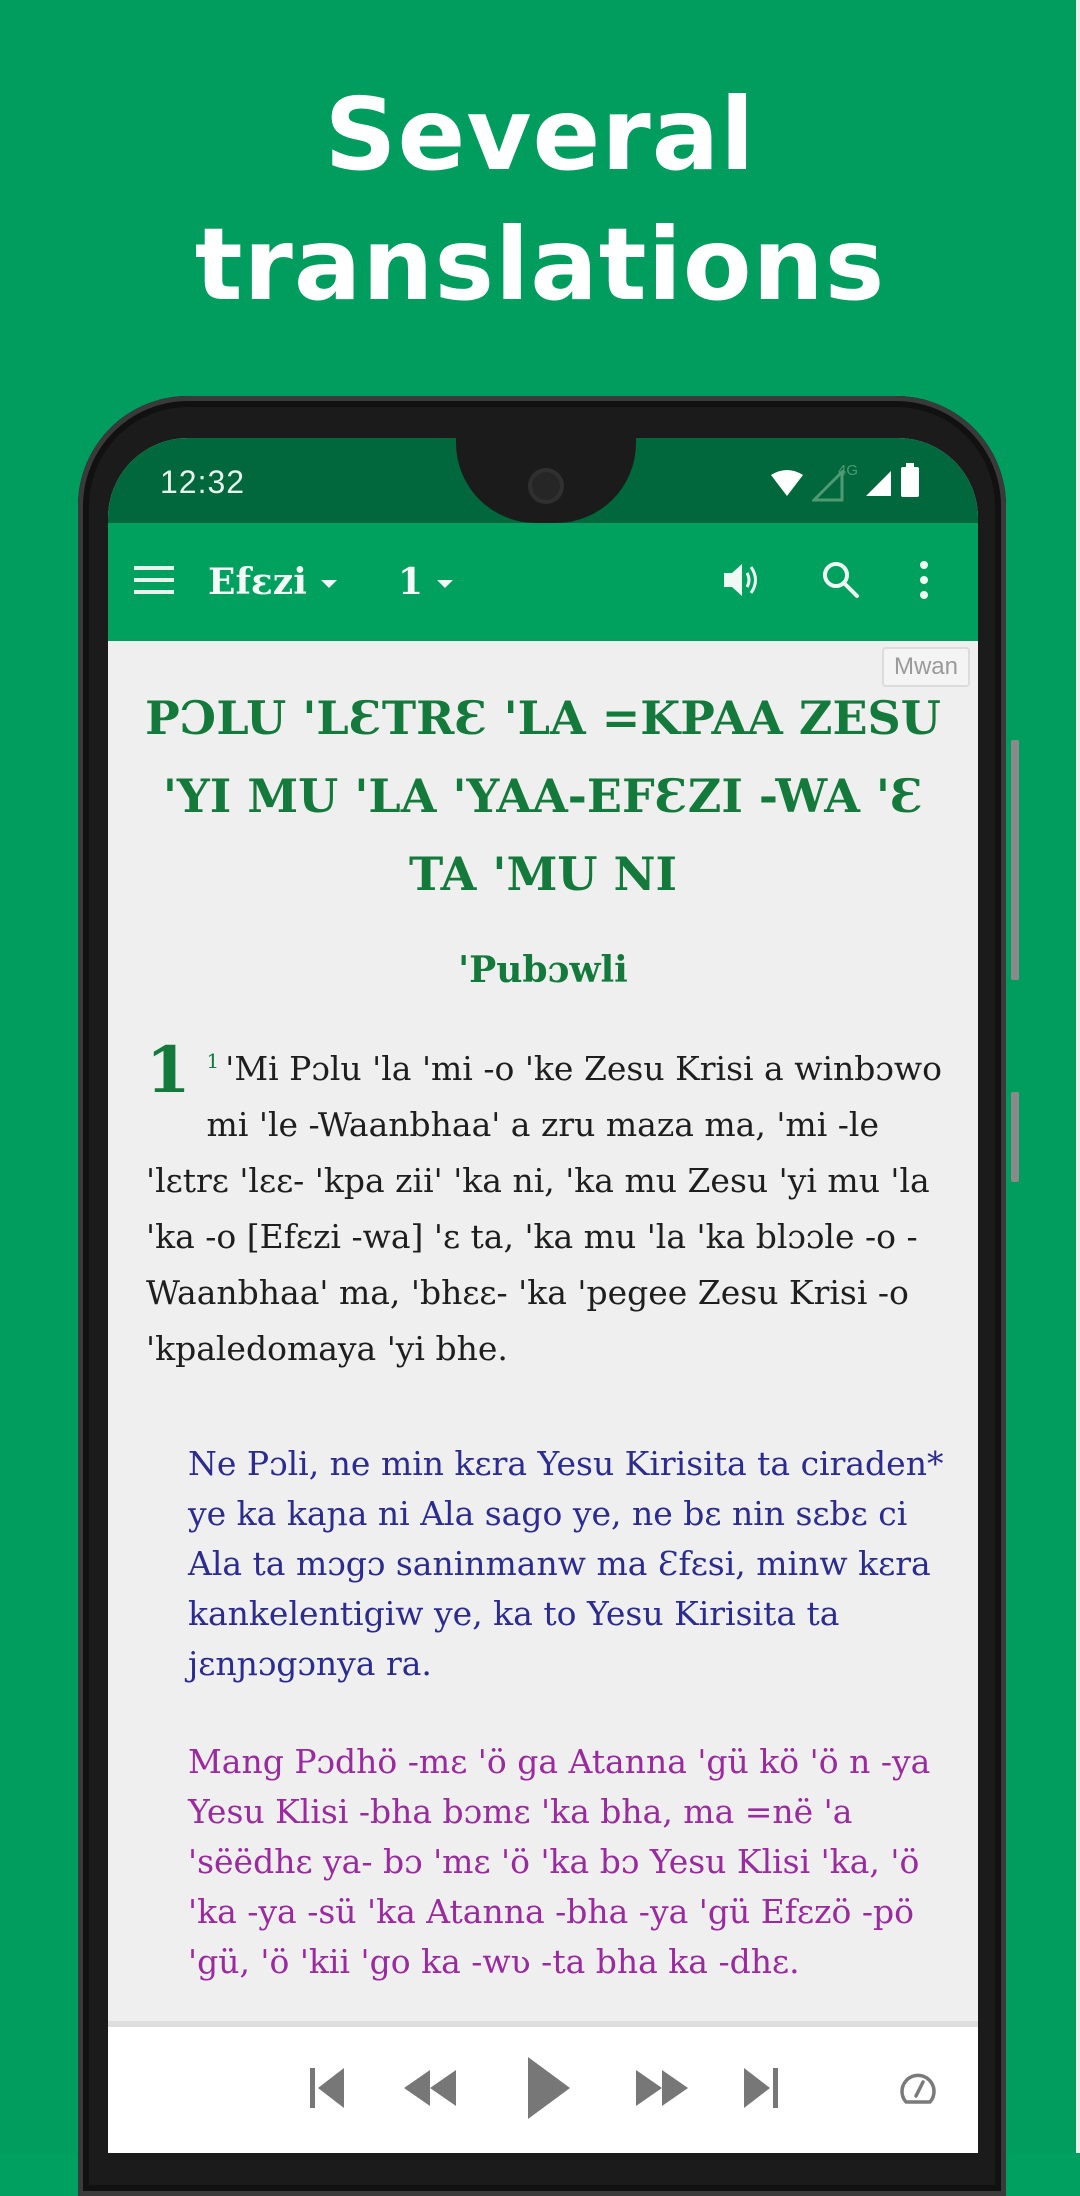 The width and height of the screenshot is (1080, 2196). I want to click on promo-headline-line-2: translations, so click(540, 264).